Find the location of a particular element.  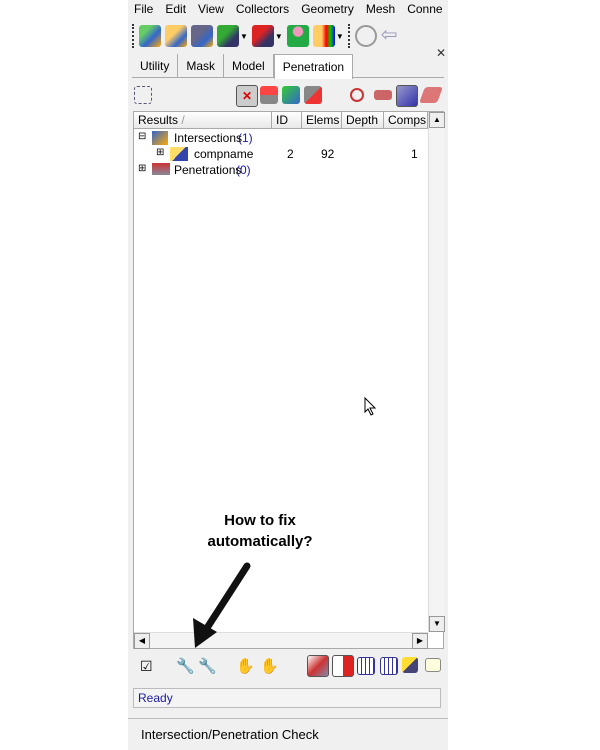

col-results: Results / is located at coordinates (203, 120).